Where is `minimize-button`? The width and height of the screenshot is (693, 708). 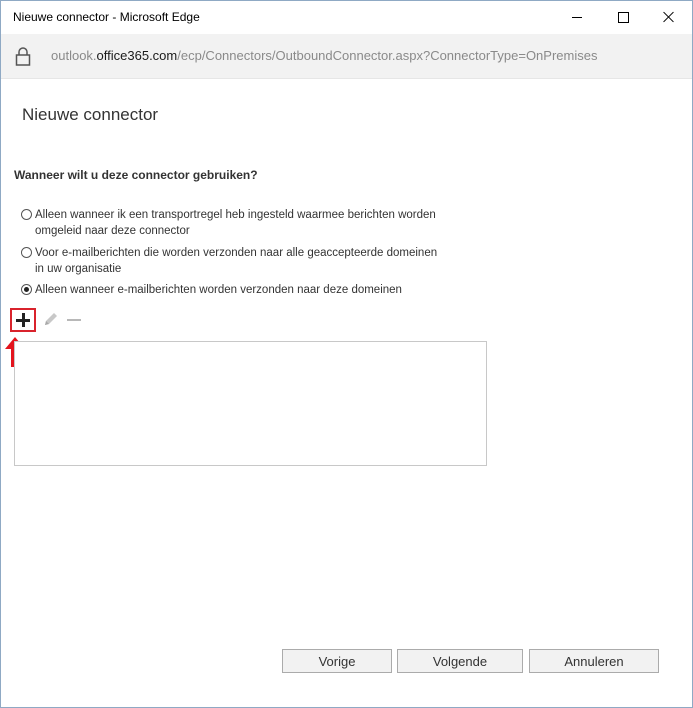 minimize-button is located at coordinates (577, 17).